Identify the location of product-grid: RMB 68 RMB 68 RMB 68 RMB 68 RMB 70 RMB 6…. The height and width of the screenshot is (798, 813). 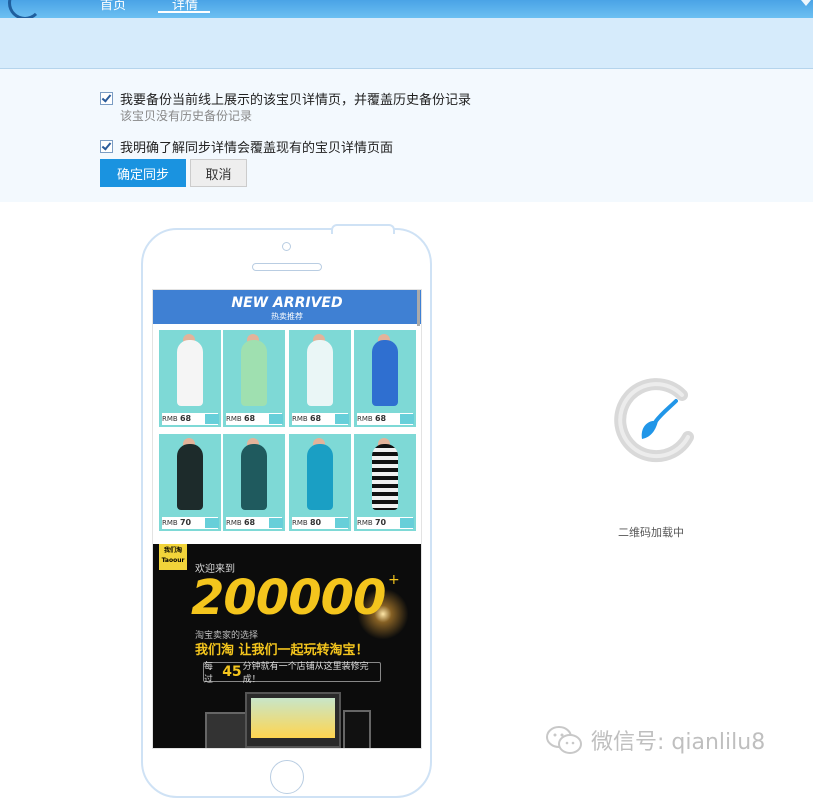
(287, 429).